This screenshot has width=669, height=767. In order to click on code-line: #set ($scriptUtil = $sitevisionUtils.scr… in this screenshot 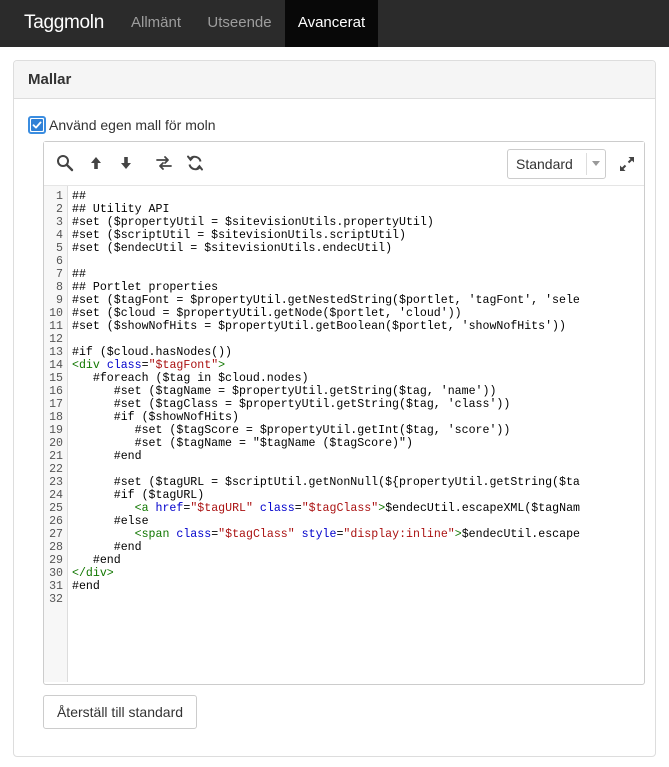, I will do `click(239, 235)`.